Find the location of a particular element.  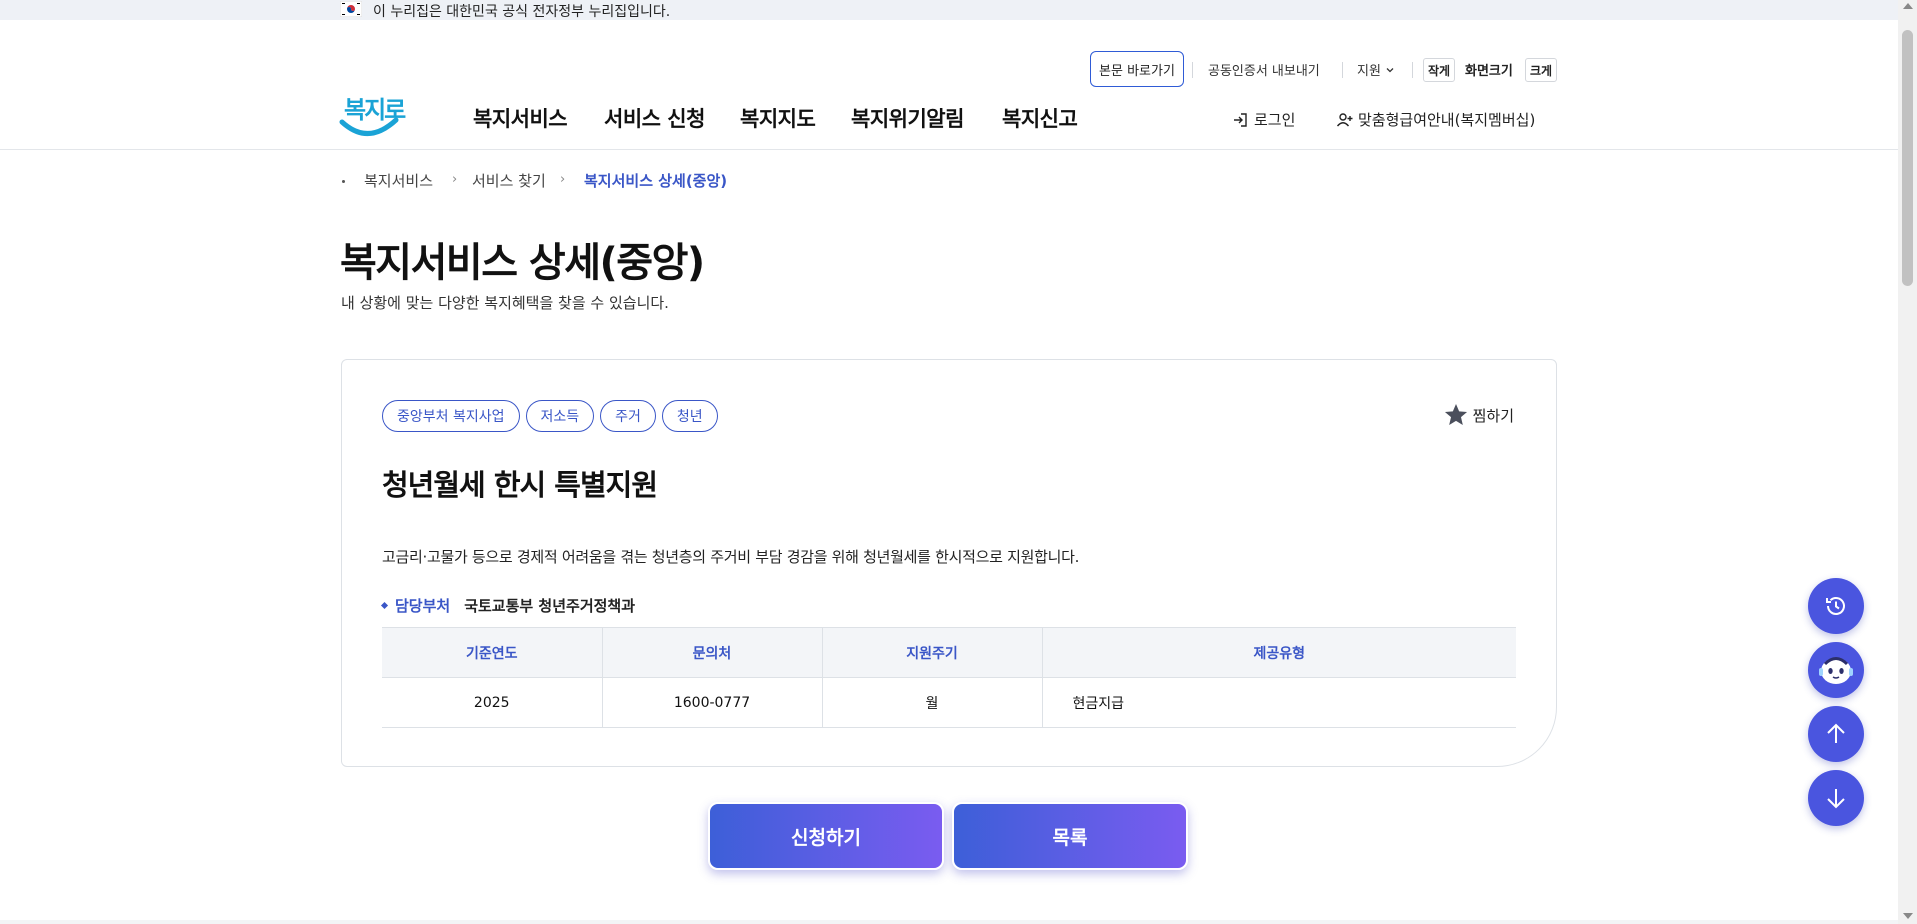

table-header: 제공유형 is located at coordinates (1279, 652).